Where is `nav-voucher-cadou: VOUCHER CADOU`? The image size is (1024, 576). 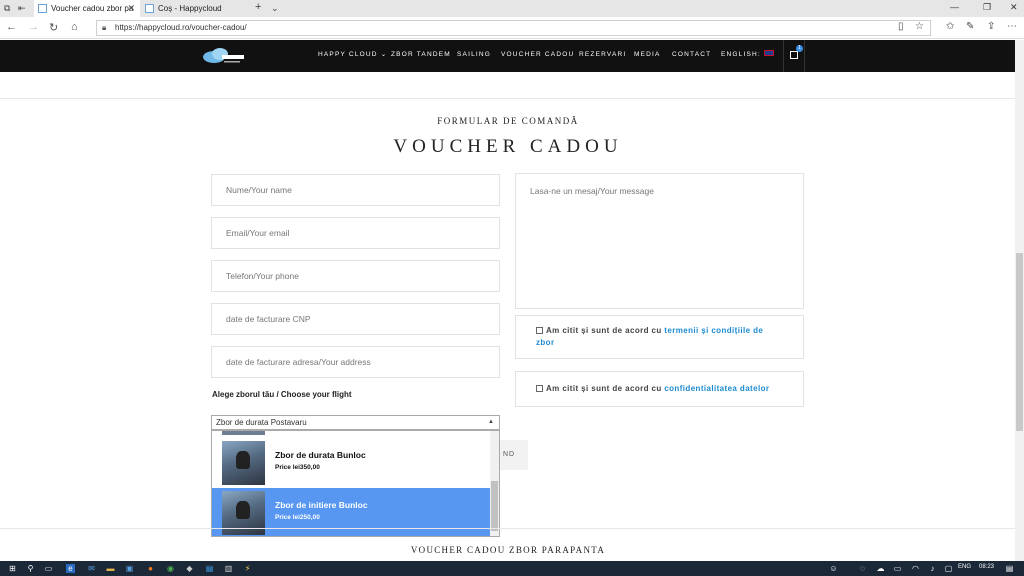
nav-voucher-cadou: VOUCHER CADOU is located at coordinates (537, 56).